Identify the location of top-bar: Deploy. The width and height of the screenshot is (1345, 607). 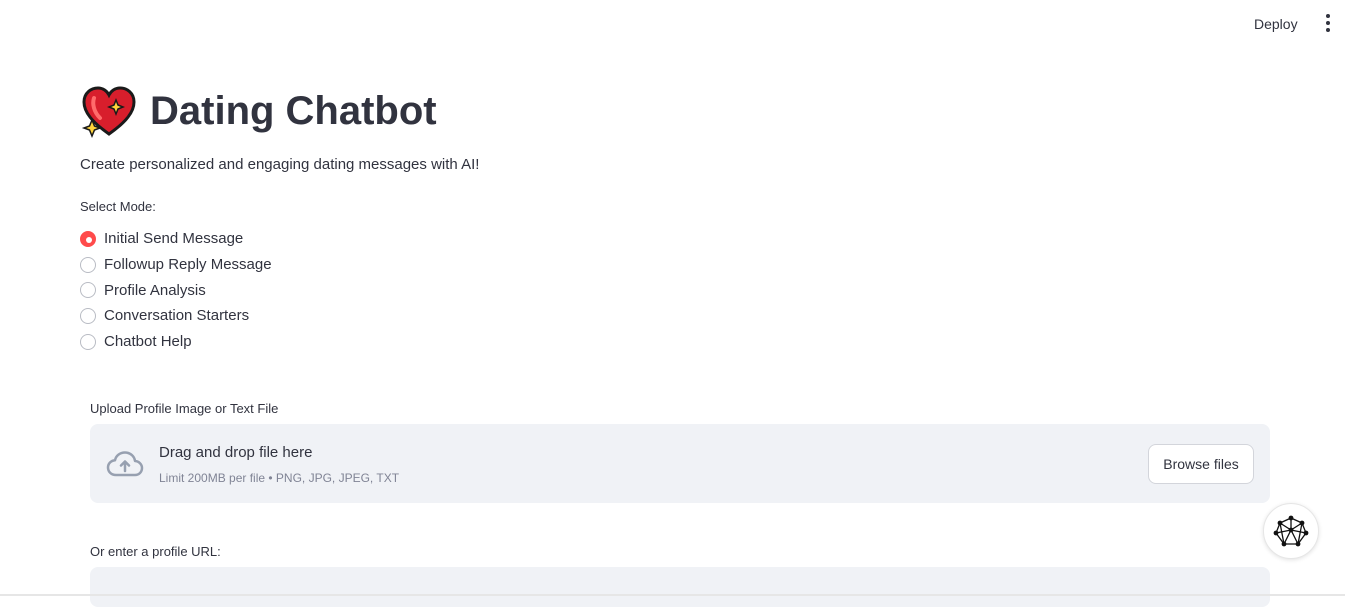
(672, 23).